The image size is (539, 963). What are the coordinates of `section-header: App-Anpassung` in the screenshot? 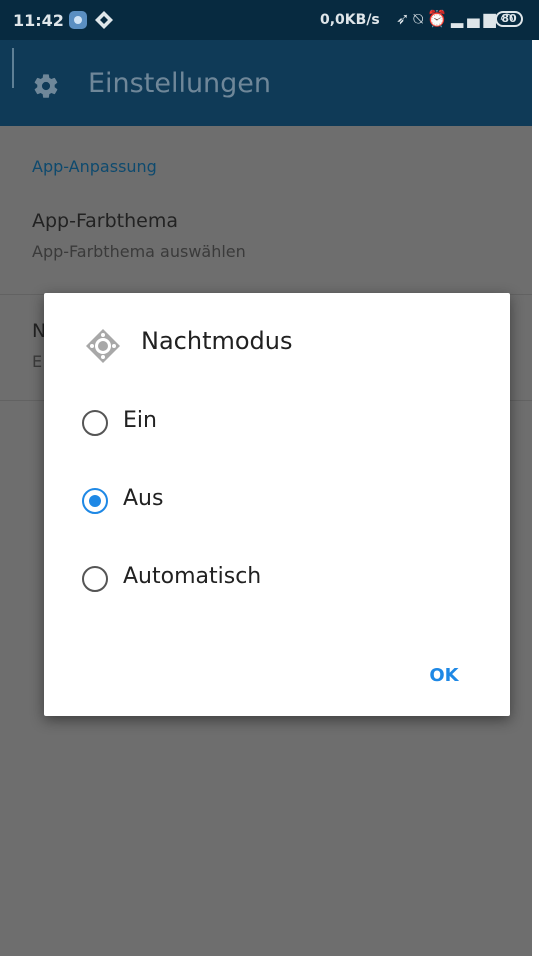 It's located at (94, 166).